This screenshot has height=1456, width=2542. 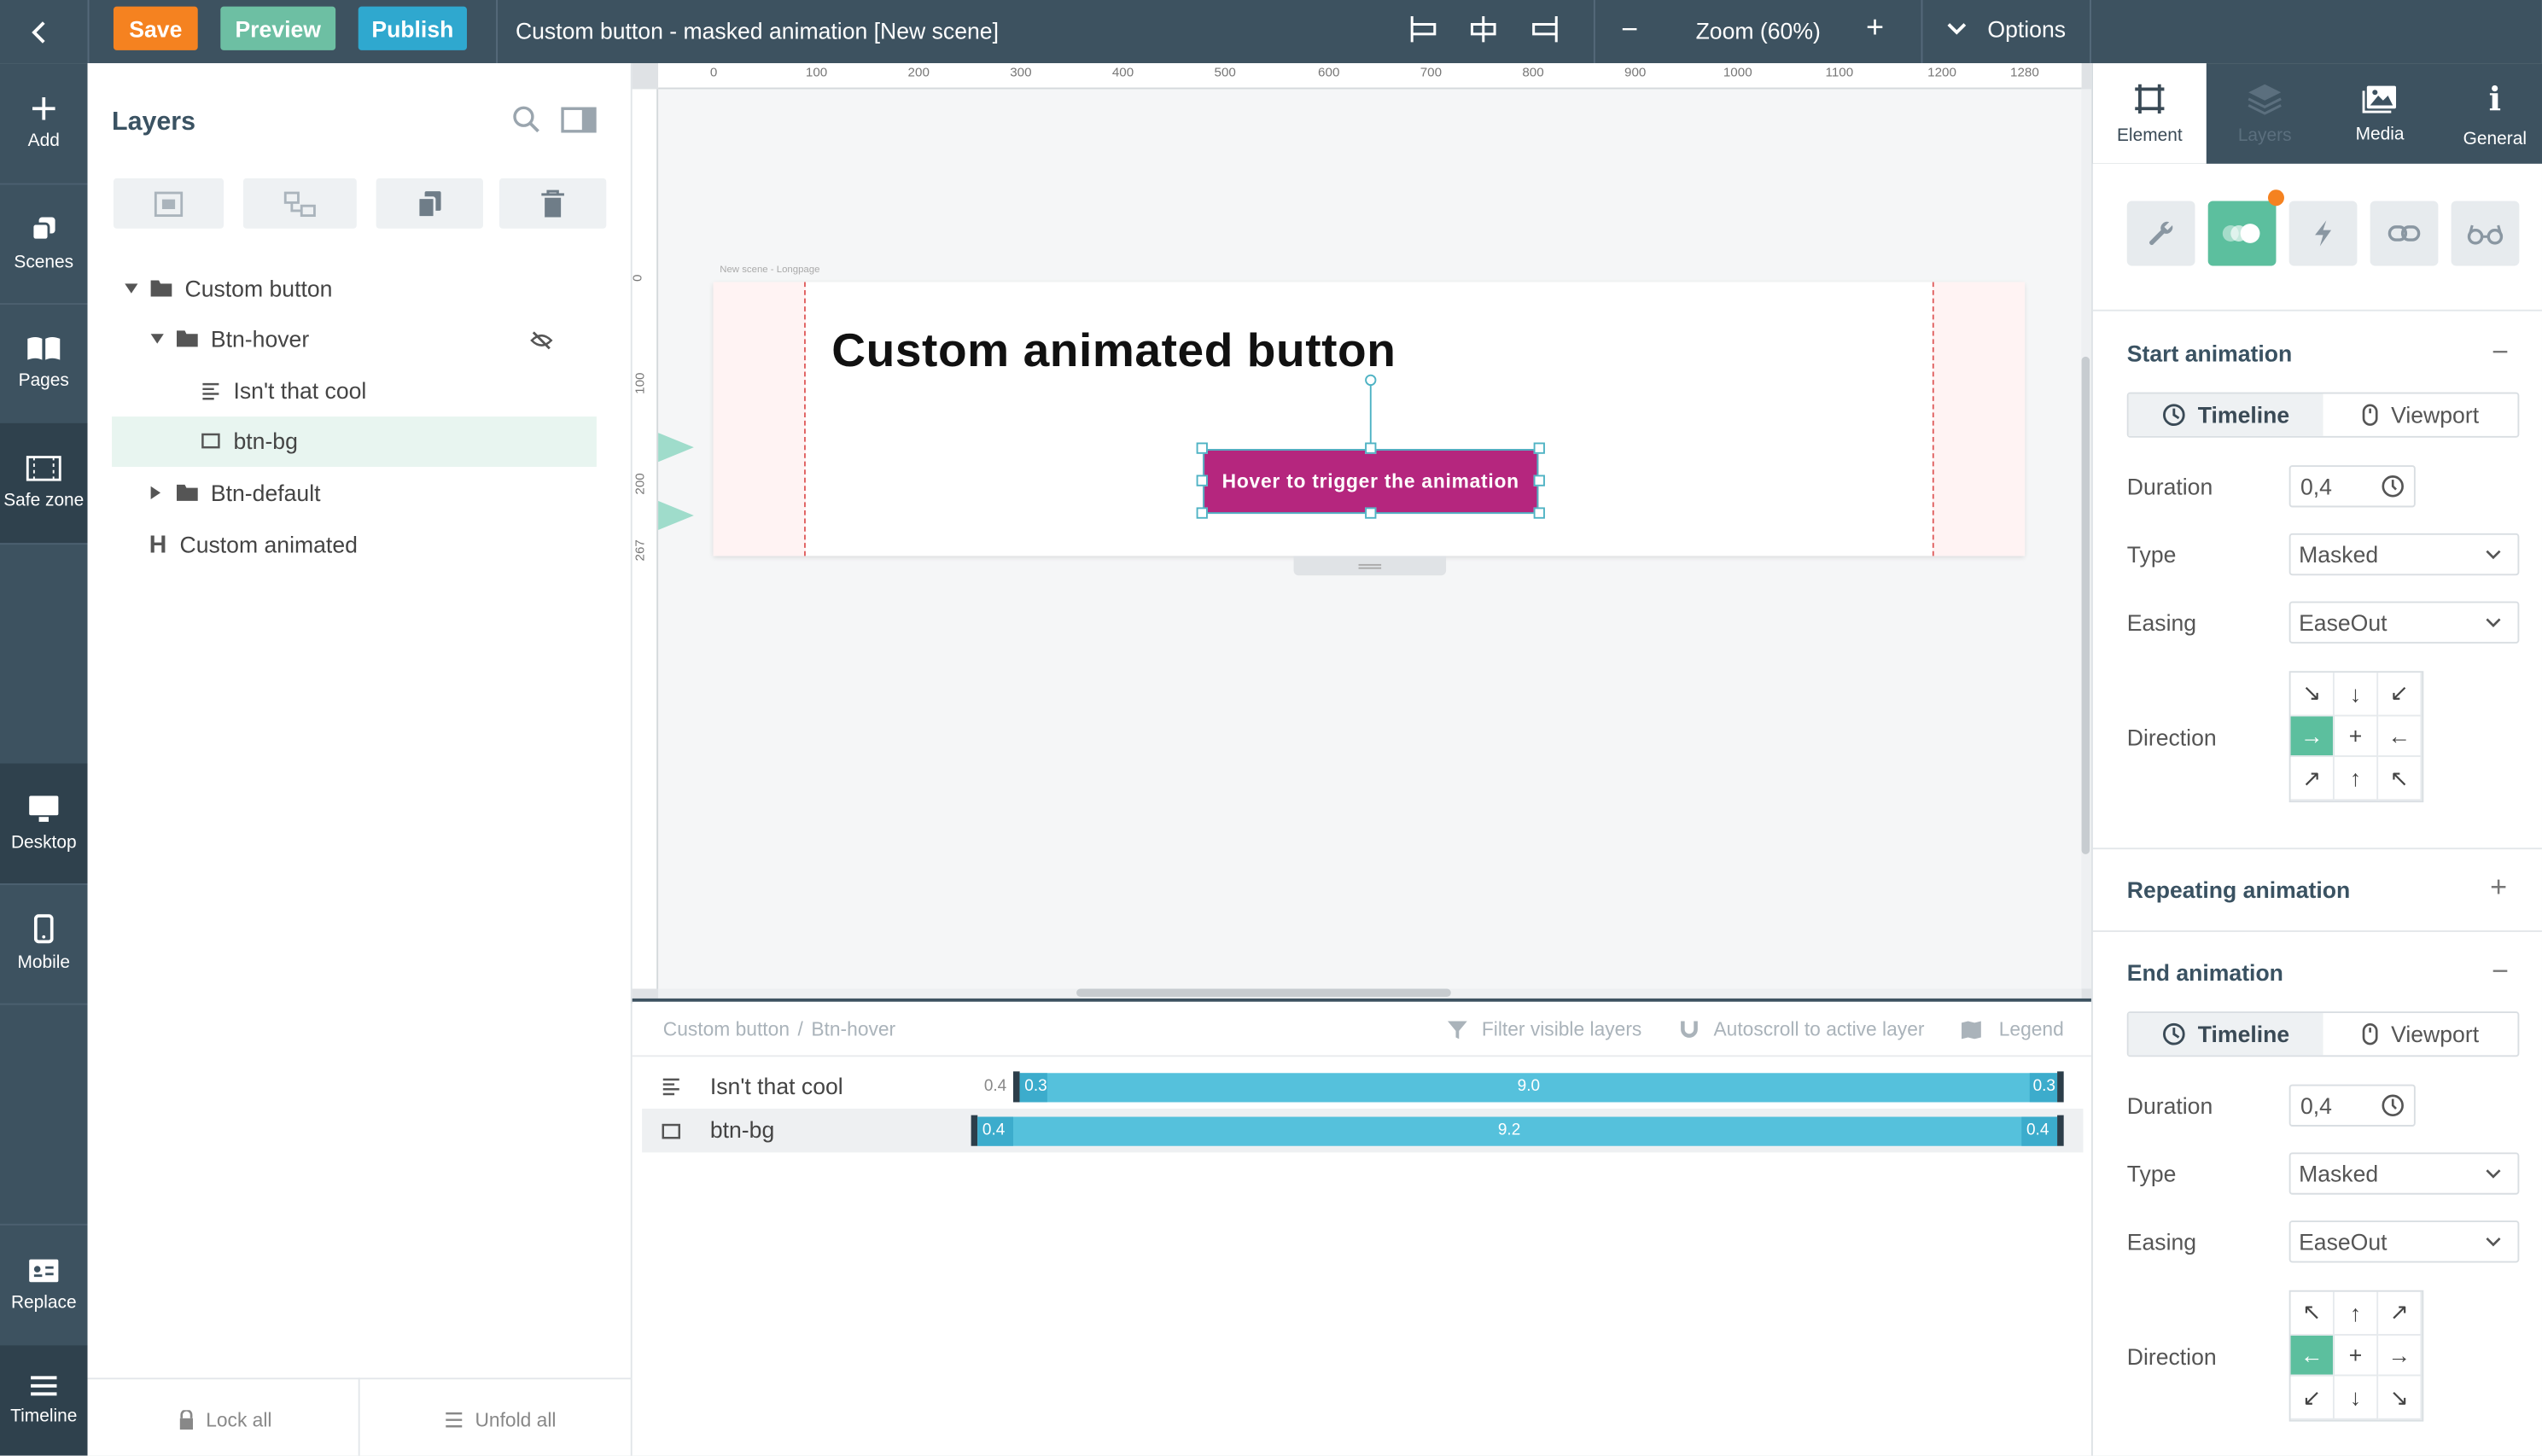 What do you see at coordinates (1370, 994) in the screenshot?
I see `horizontal-scrollbar` at bounding box center [1370, 994].